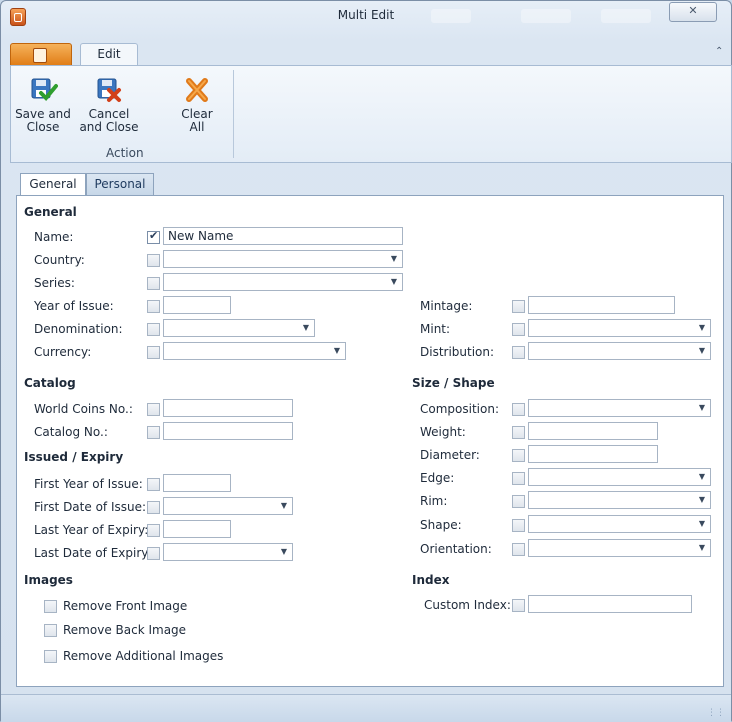 The image size is (732, 722). Describe the element at coordinates (619, 408) in the screenshot. I see `composition-combo: ▼` at that location.